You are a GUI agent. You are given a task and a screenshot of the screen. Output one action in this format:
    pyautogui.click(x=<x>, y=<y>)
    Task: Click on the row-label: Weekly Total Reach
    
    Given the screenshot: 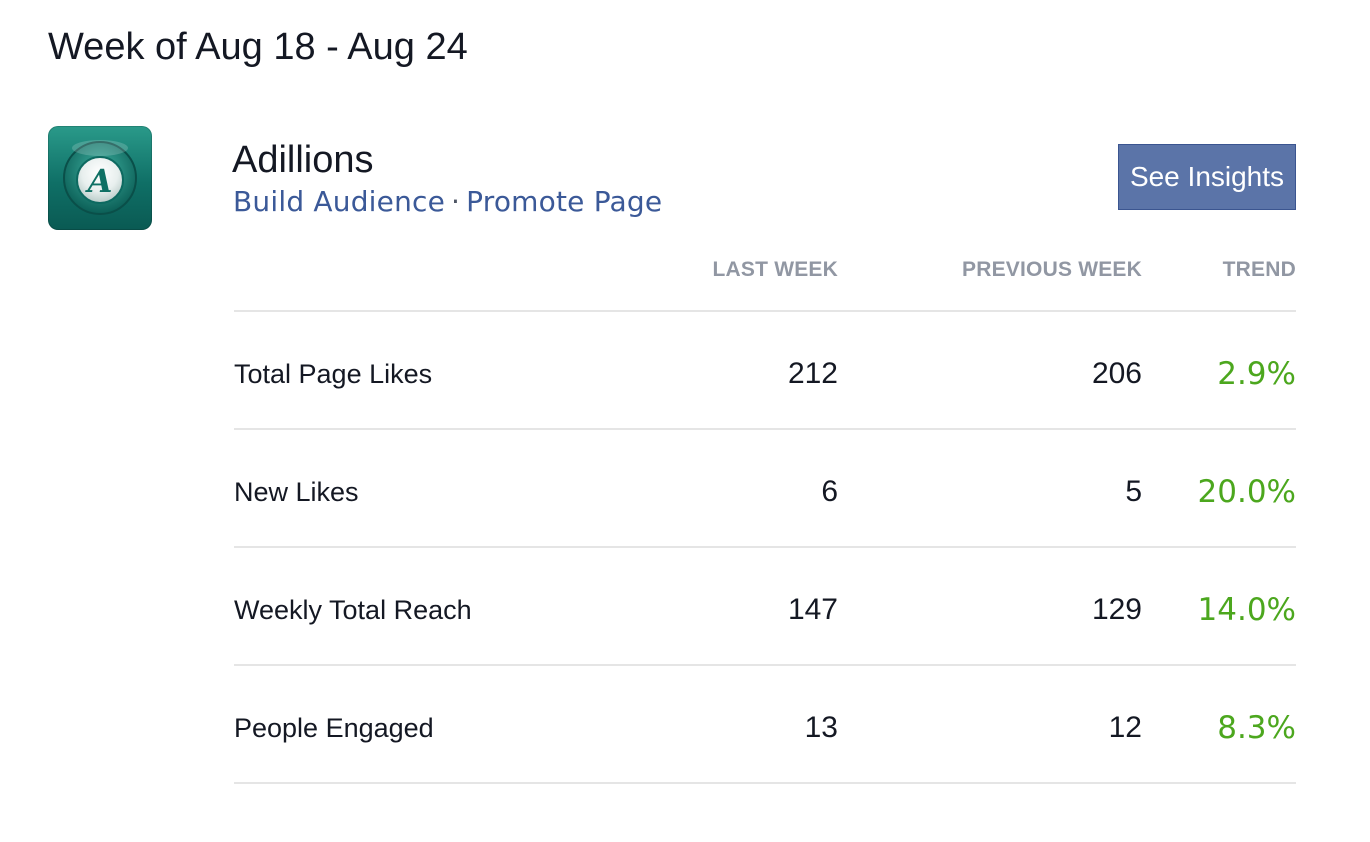 What is the action you would take?
    pyautogui.click(x=353, y=610)
    